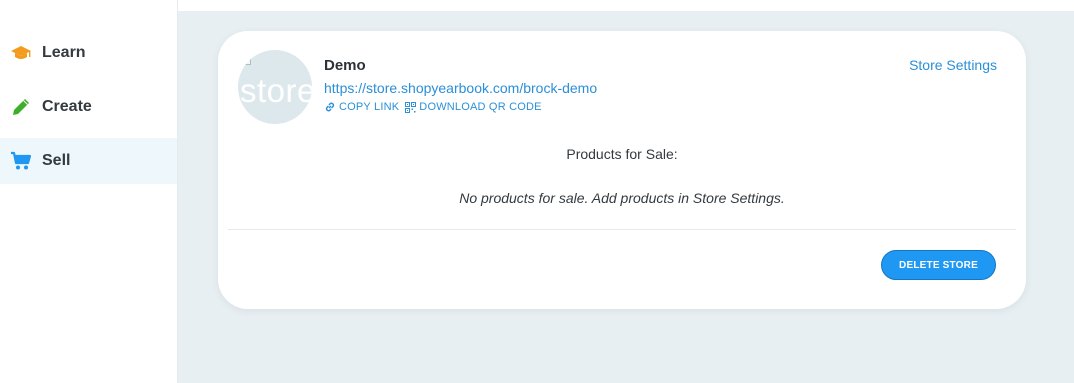 The image size is (1074, 383). Describe the element at coordinates (246, 60) in the screenshot. I see `broken-image-icon` at that location.